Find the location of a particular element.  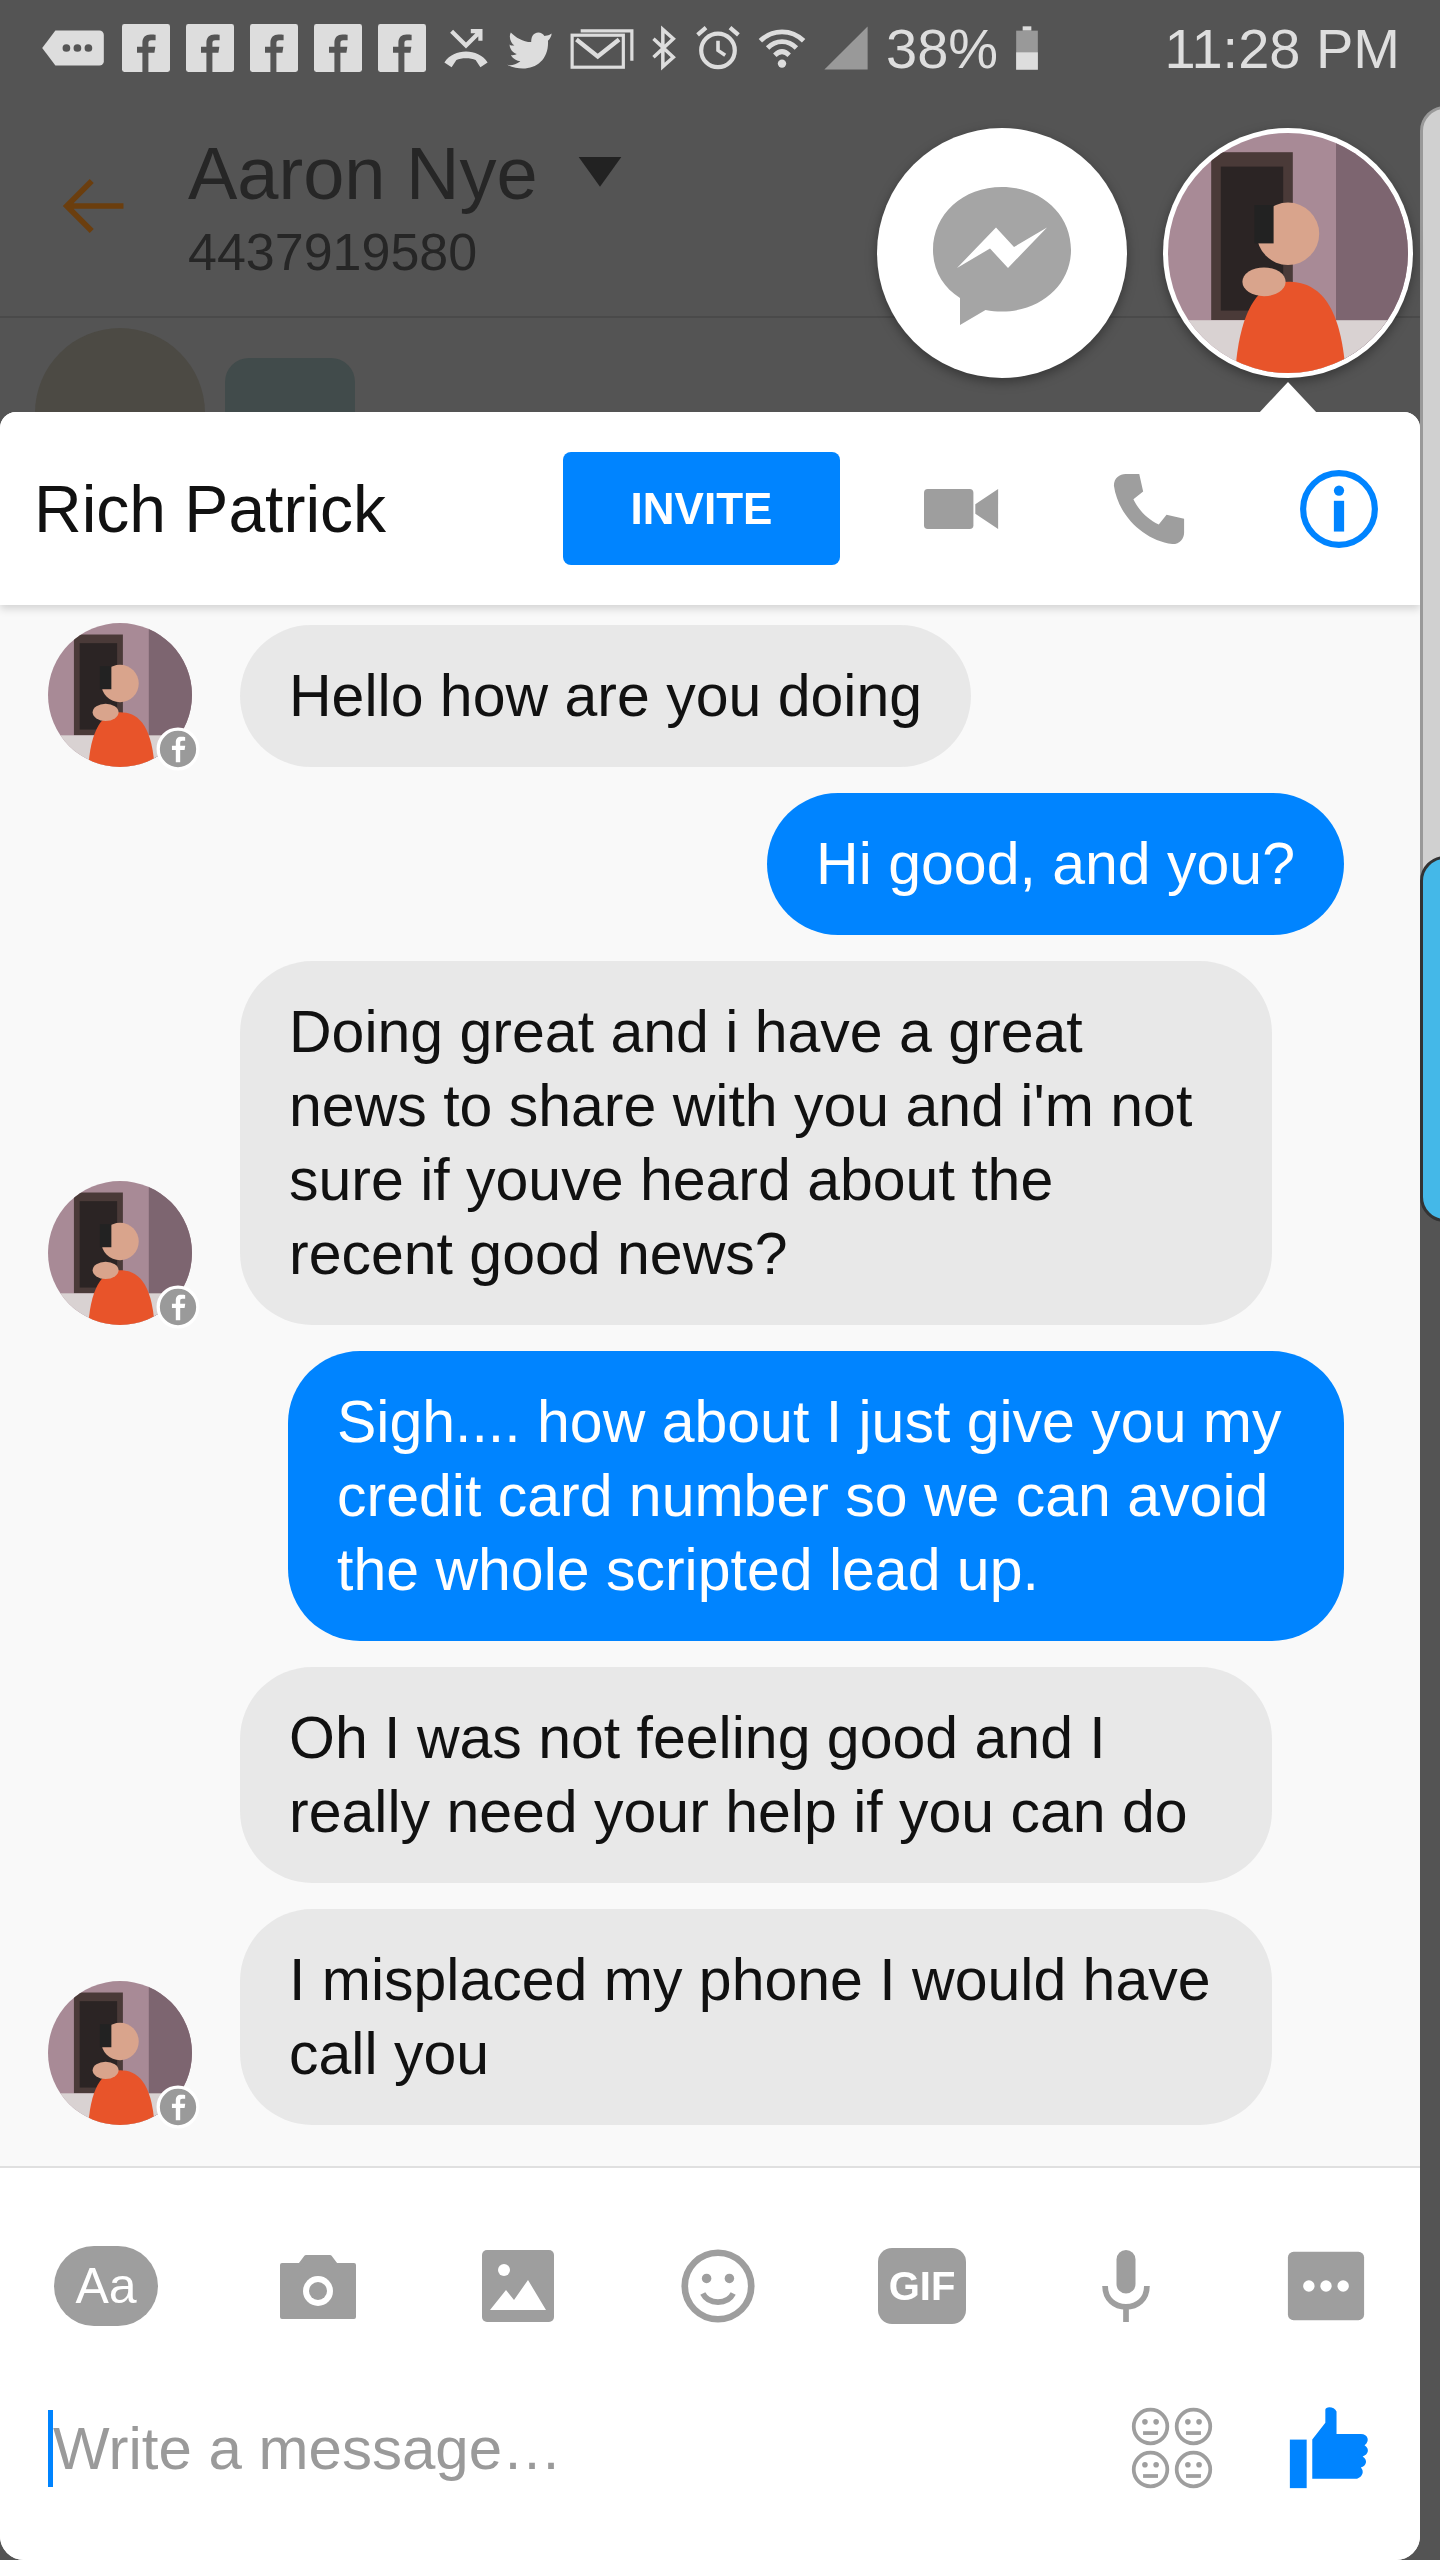

mail-icon is located at coordinates (602, 48).